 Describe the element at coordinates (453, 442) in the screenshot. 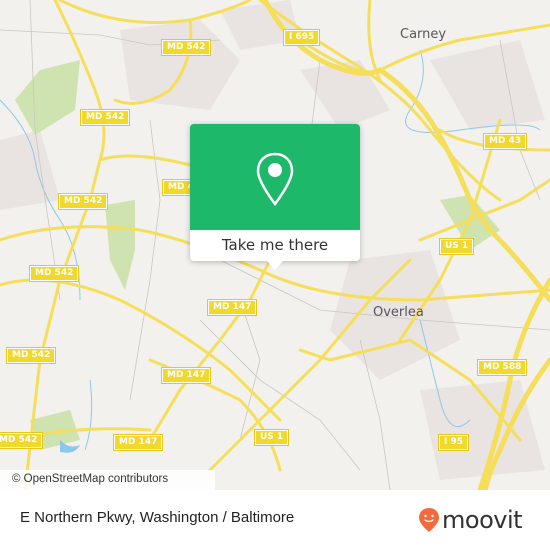

I see `route-shield-i-95: I 95` at that location.